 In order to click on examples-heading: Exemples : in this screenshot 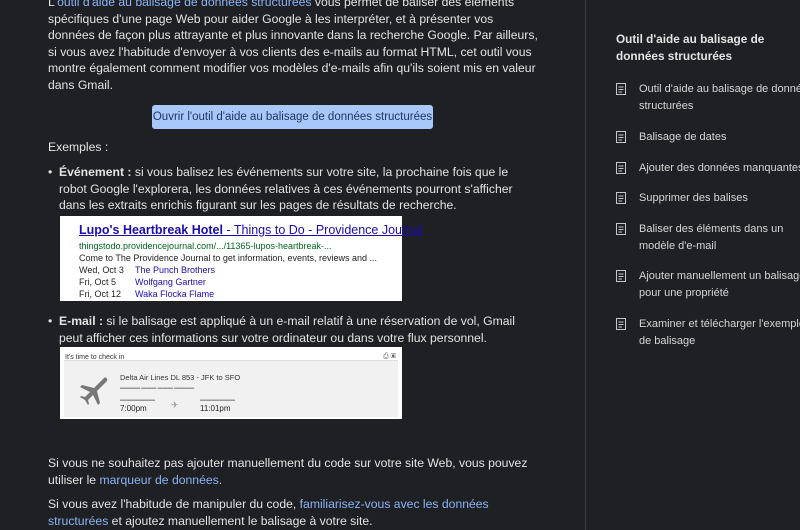, I will do `click(78, 147)`.